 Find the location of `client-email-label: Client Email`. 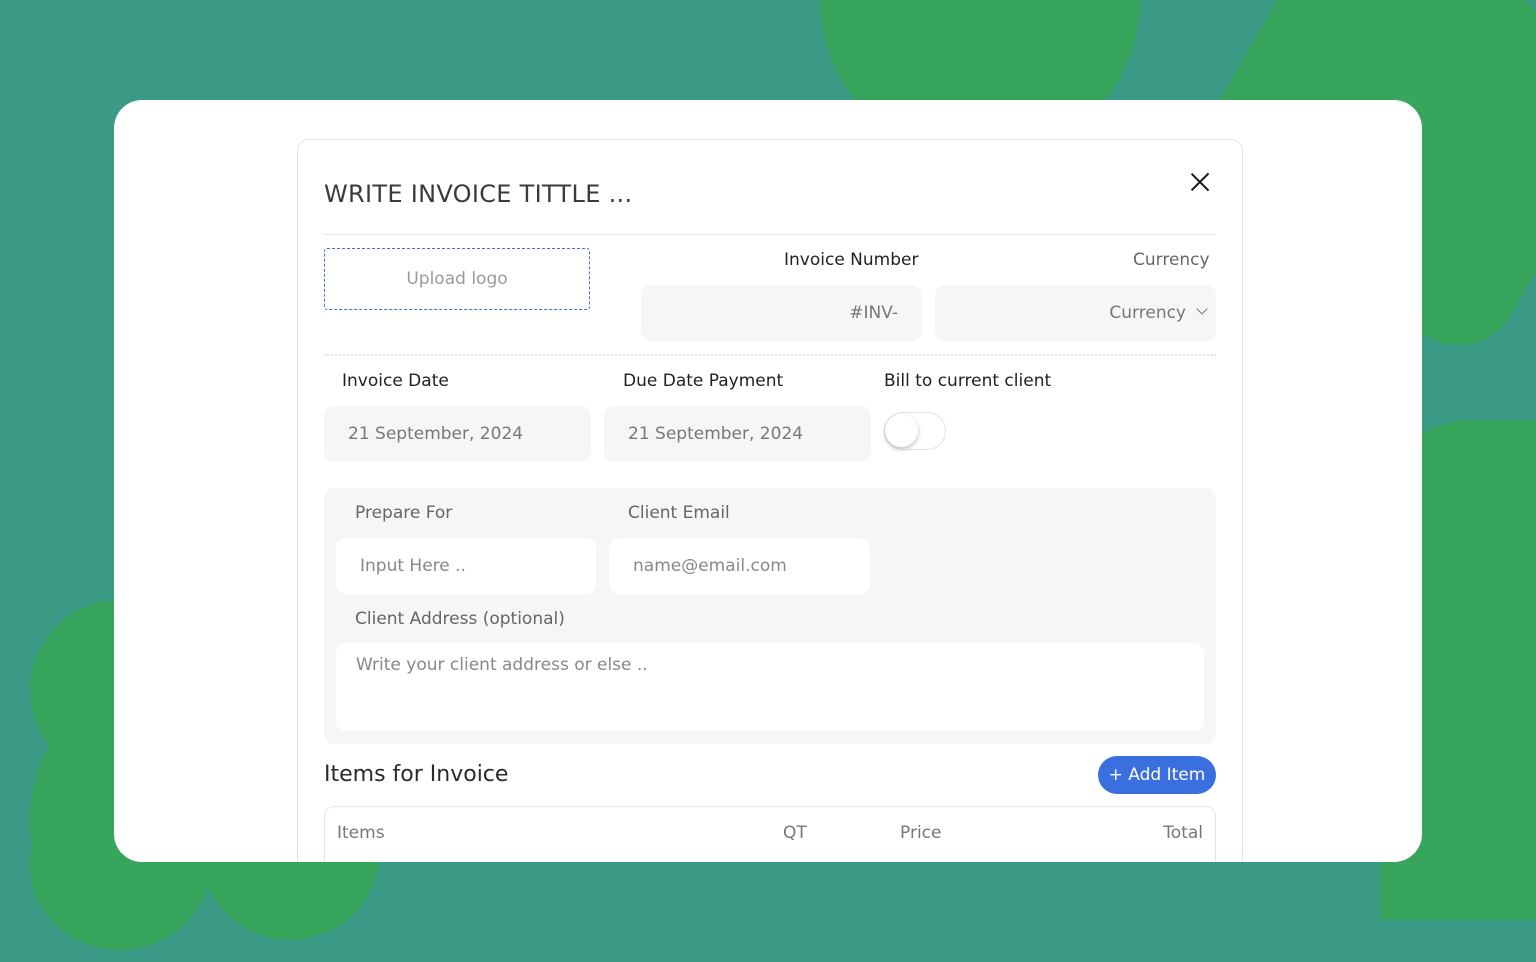

client-email-label: Client Email is located at coordinates (679, 513).